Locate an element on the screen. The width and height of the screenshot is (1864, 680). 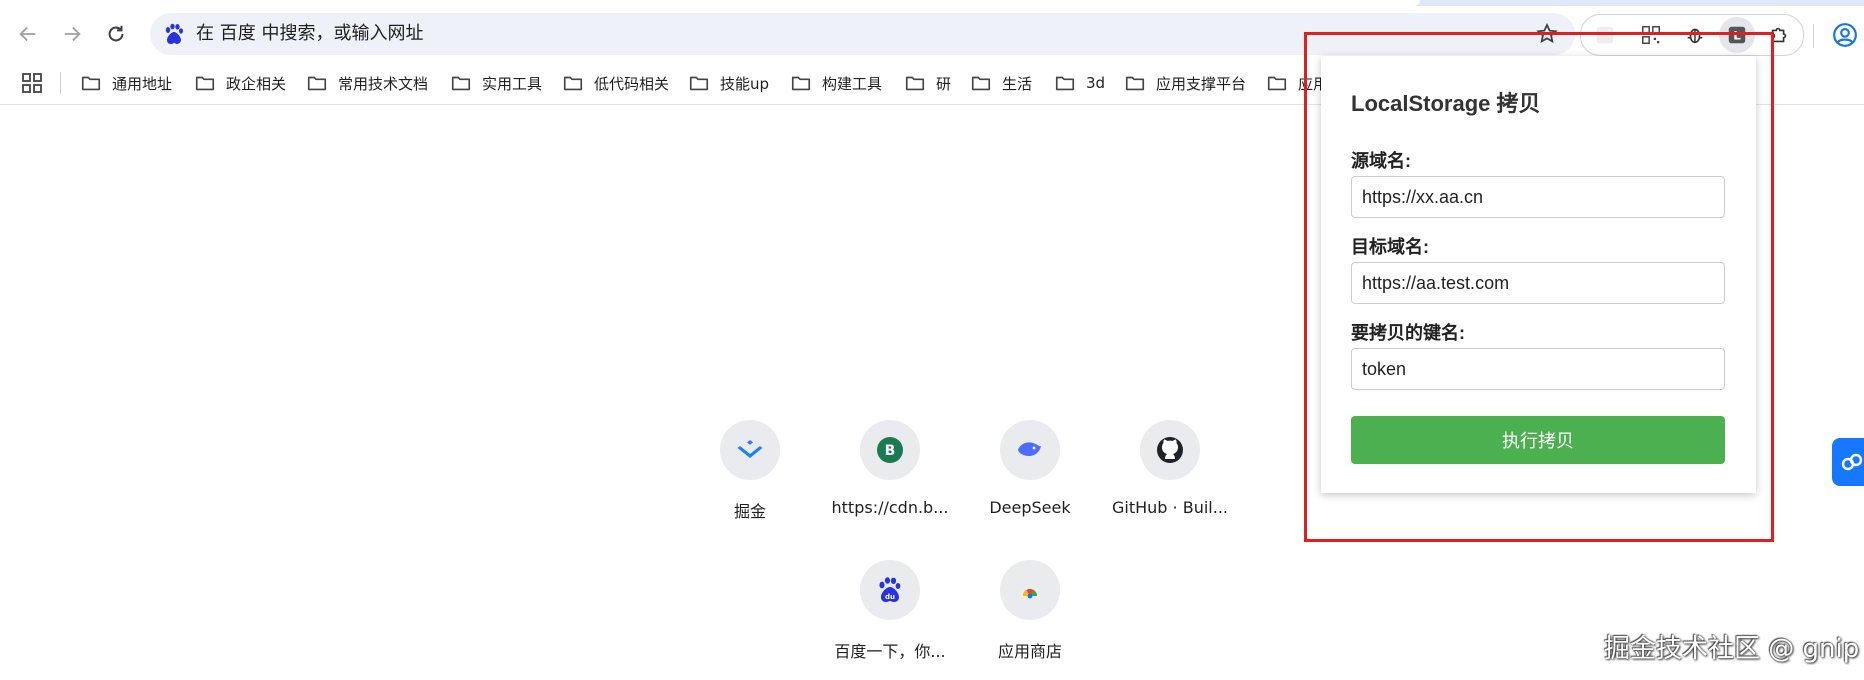
toolbar-divider is located at coordinates (1813, 36).